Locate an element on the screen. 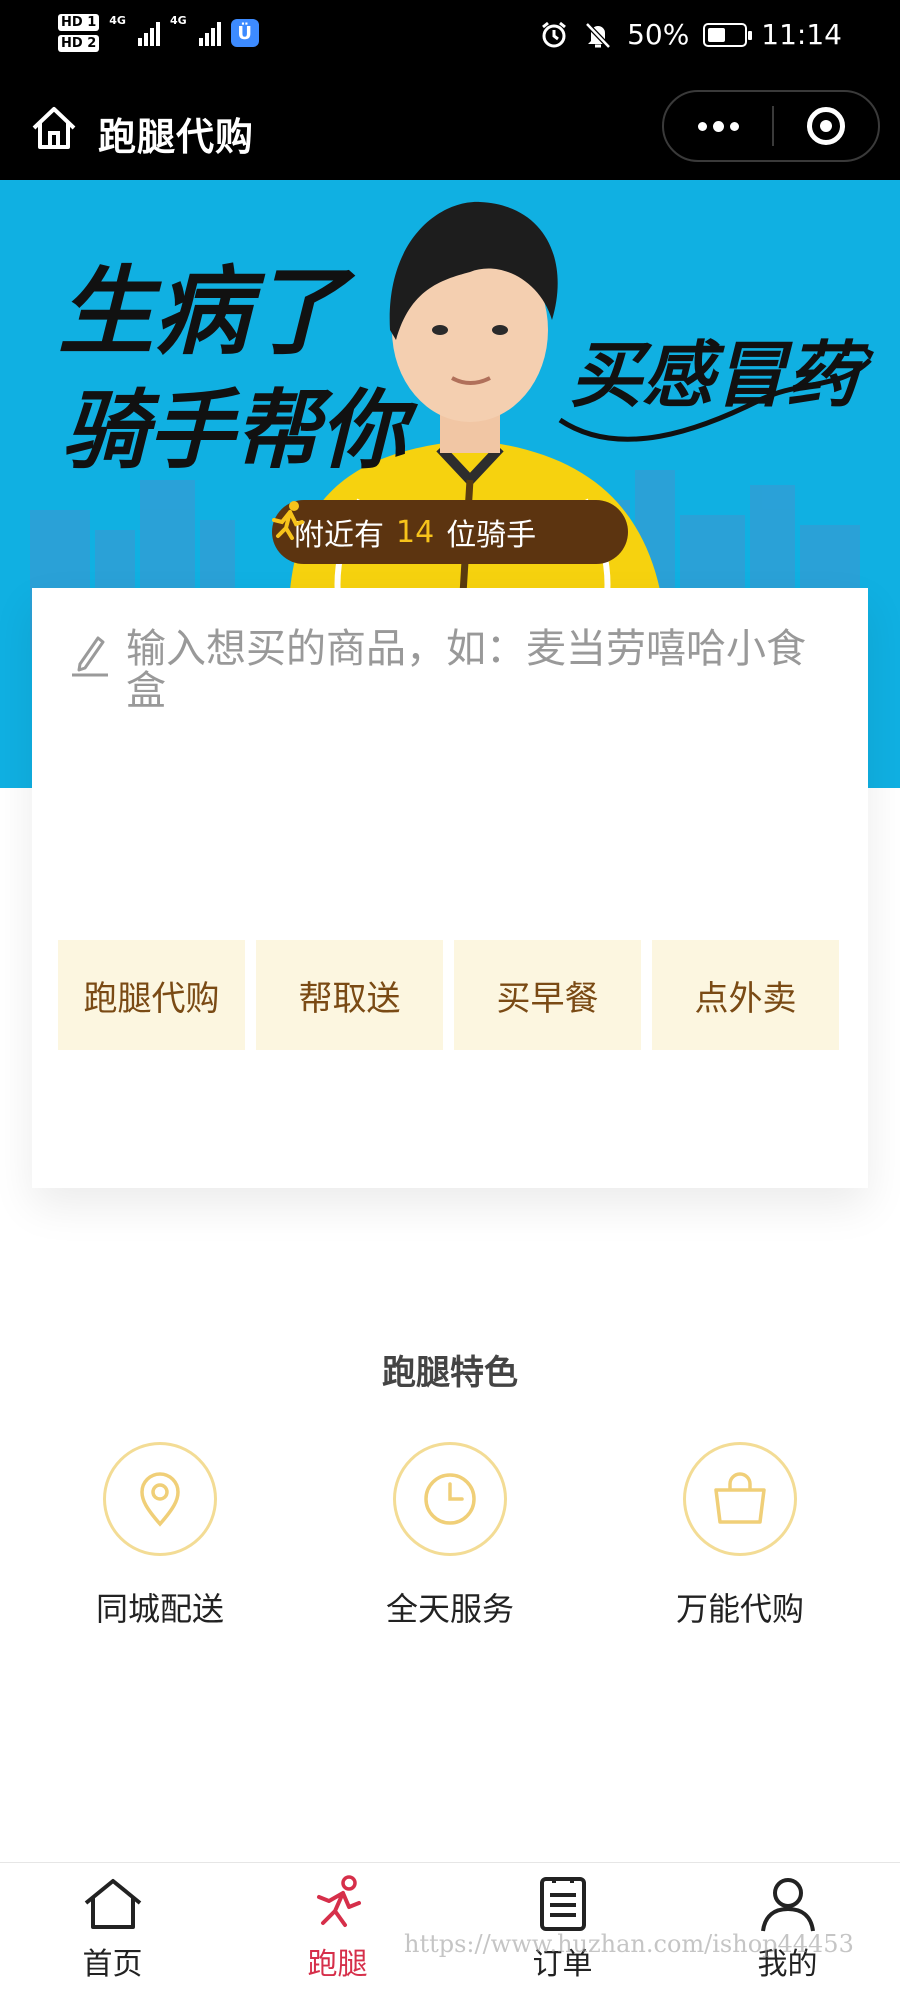  tab-profile: 我的 is located at coordinates (787, 1931).